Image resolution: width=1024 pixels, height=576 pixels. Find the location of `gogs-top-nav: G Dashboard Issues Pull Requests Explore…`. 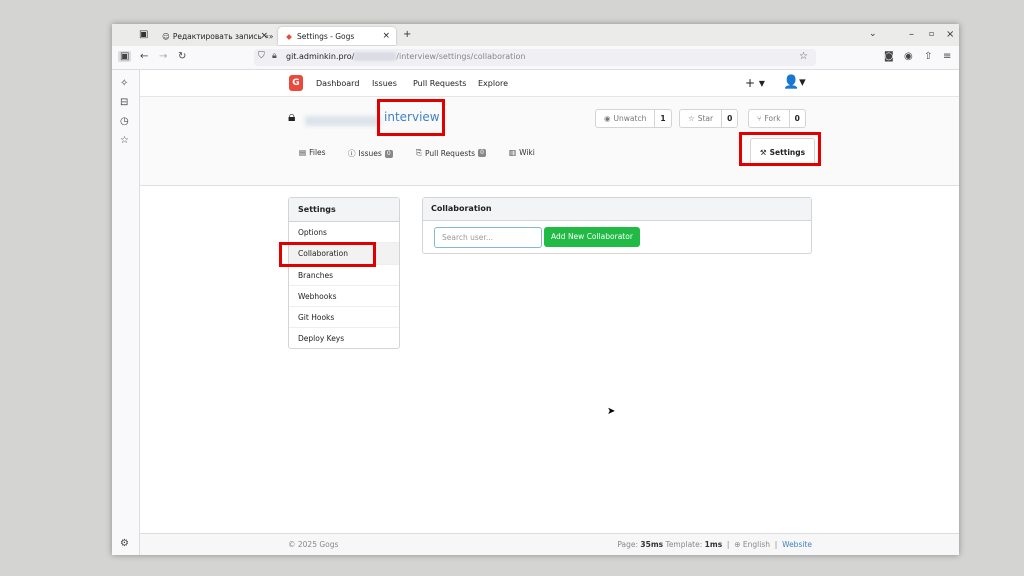

gogs-top-nav: G Dashboard Issues Pull Requests Explore… is located at coordinates (549, 83).